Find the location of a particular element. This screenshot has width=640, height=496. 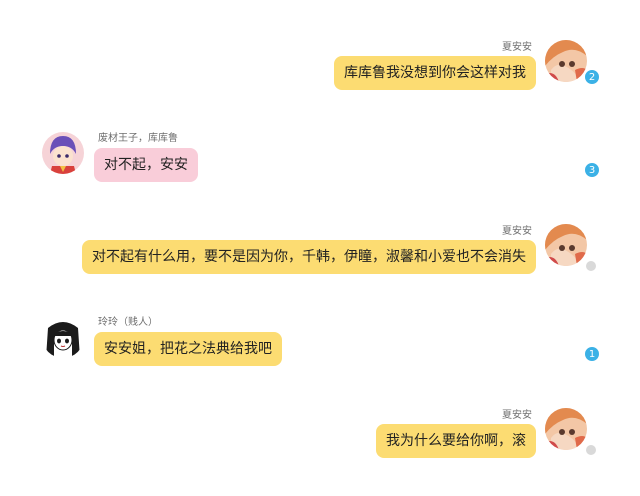

kukulu-avatar-icon is located at coordinates (63, 153).